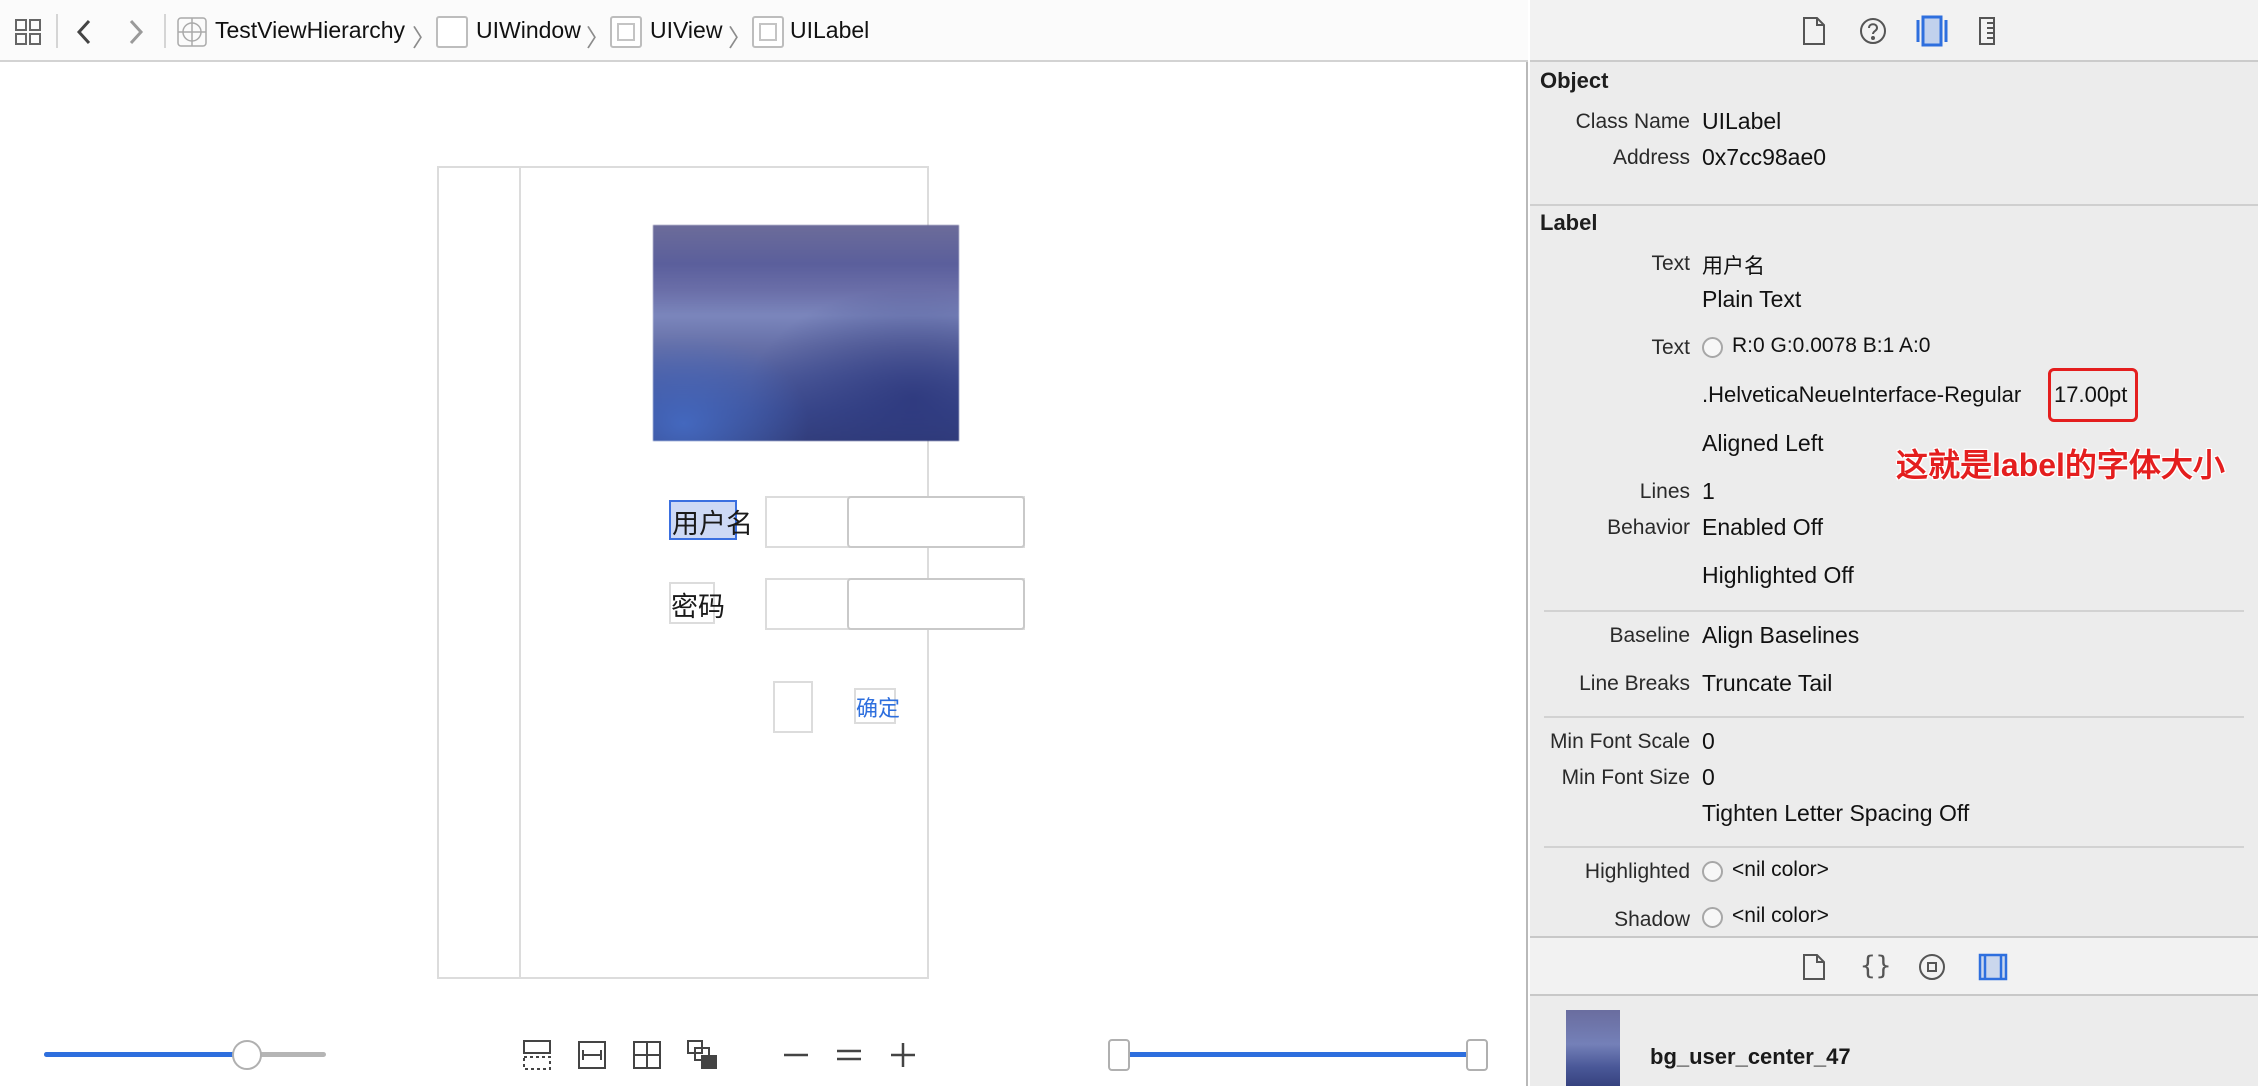 The width and height of the screenshot is (2258, 1086). Describe the element at coordinates (1670, 263) in the screenshot. I see `text-label: Text` at that location.